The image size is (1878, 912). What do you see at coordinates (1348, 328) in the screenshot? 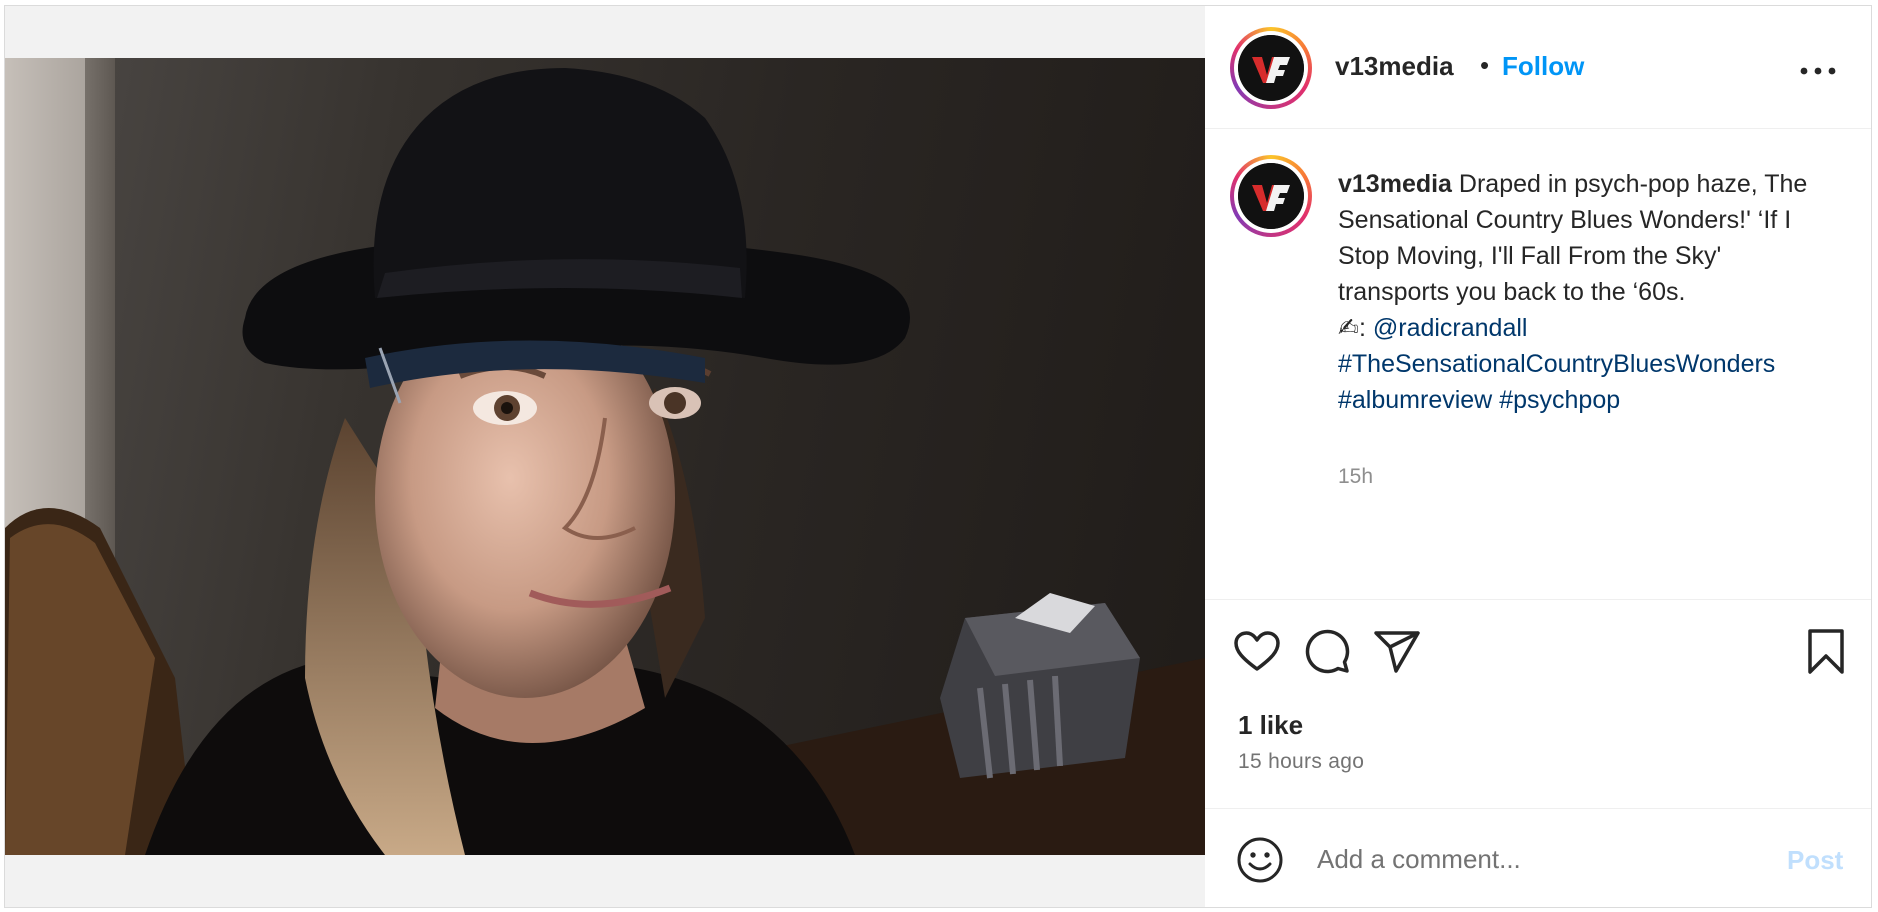
I see `writing-hand-emoji: ✍` at bounding box center [1348, 328].